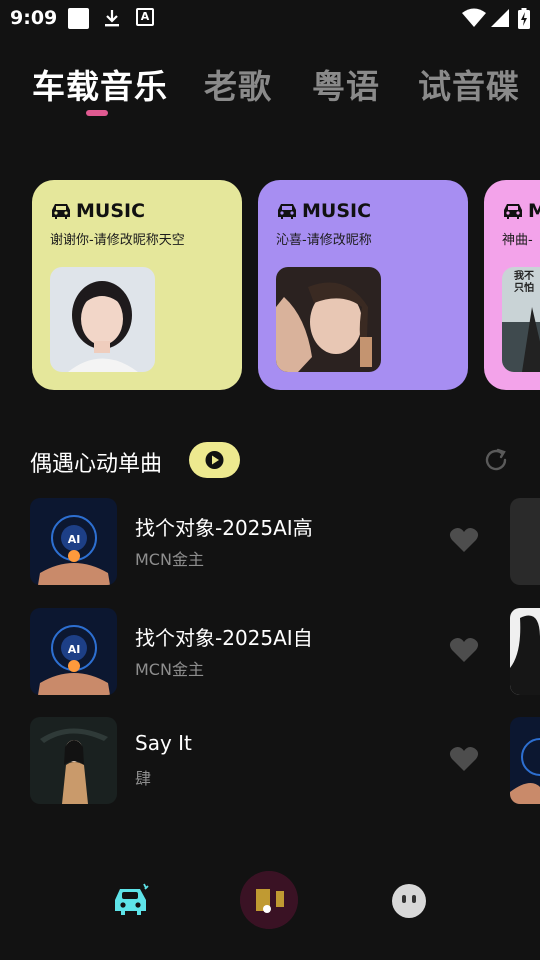  Describe the element at coordinates (34, 18) in the screenshot. I see `status-time: 9:09` at that location.